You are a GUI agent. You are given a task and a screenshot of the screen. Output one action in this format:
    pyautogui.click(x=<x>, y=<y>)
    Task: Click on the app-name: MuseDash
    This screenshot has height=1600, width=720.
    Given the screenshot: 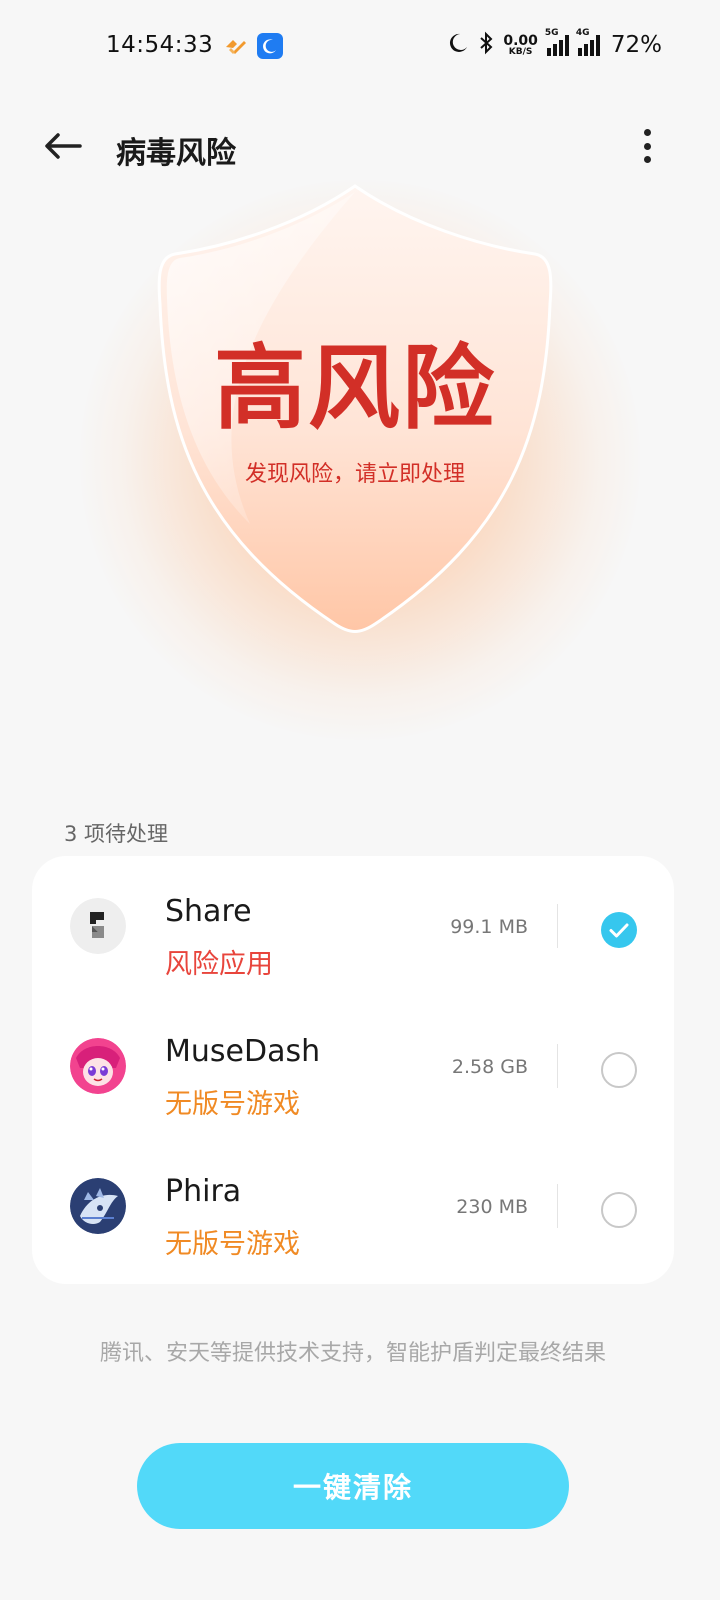 What is the action you would take?
    pyautogui.click(x=243, y=1051)
    